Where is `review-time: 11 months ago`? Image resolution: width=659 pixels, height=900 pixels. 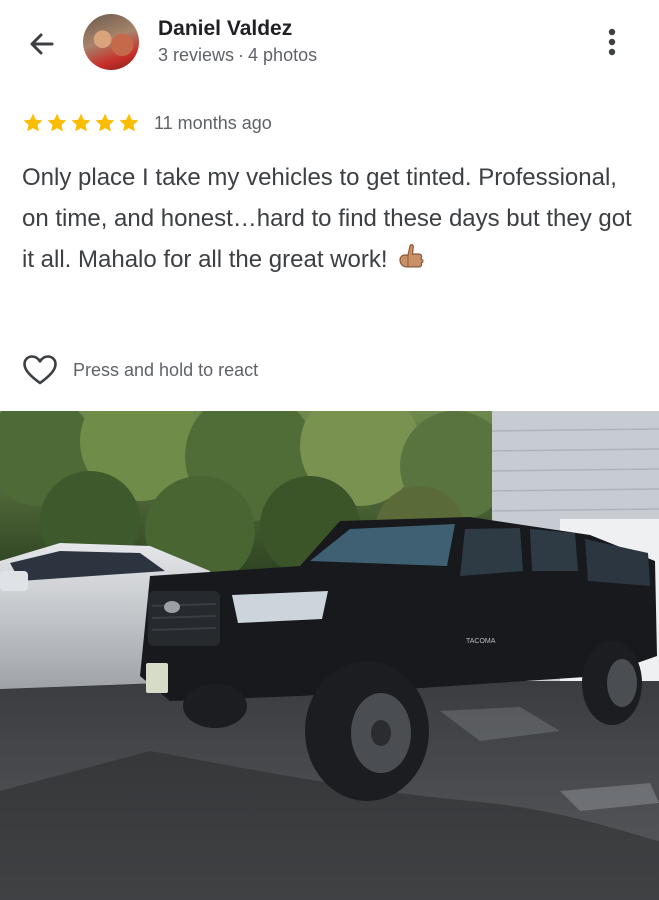
review-time: 11 months ago is located at coordinates (213, 122).